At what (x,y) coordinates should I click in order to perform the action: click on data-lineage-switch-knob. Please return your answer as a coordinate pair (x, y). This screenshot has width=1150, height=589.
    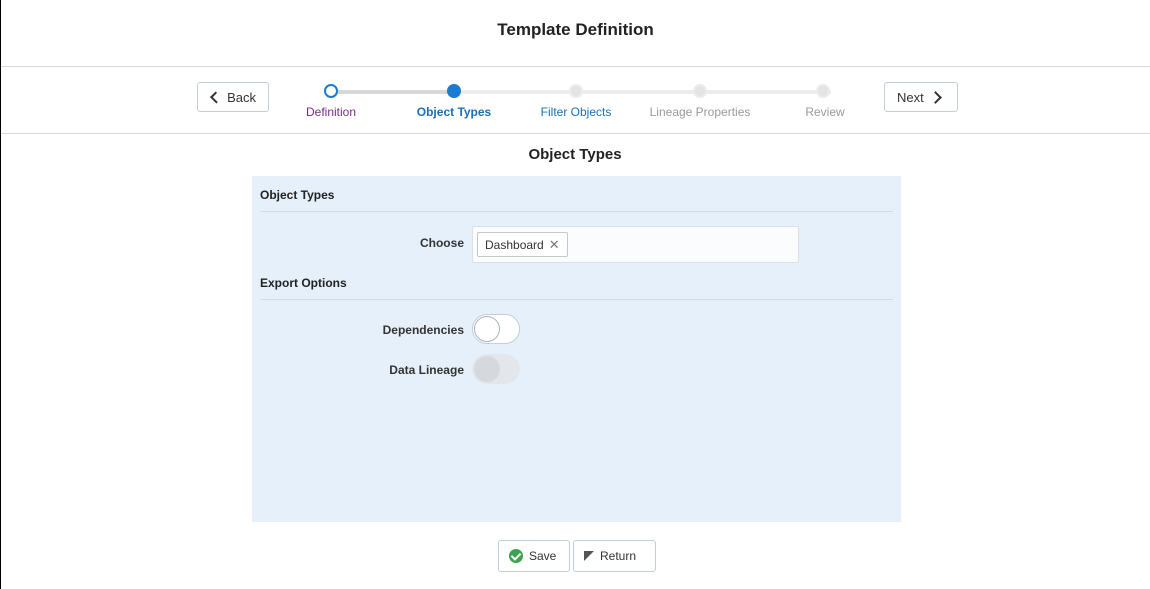
    Looking at the image, I should click on (487, 369).